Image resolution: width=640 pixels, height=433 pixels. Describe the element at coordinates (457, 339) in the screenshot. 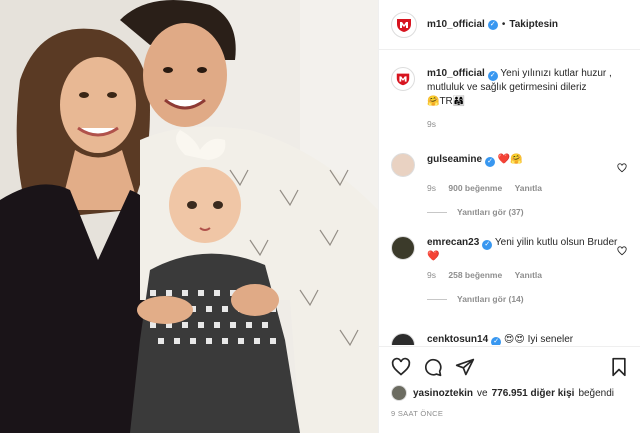

I see `comment-username: cenktosun14` at that location.